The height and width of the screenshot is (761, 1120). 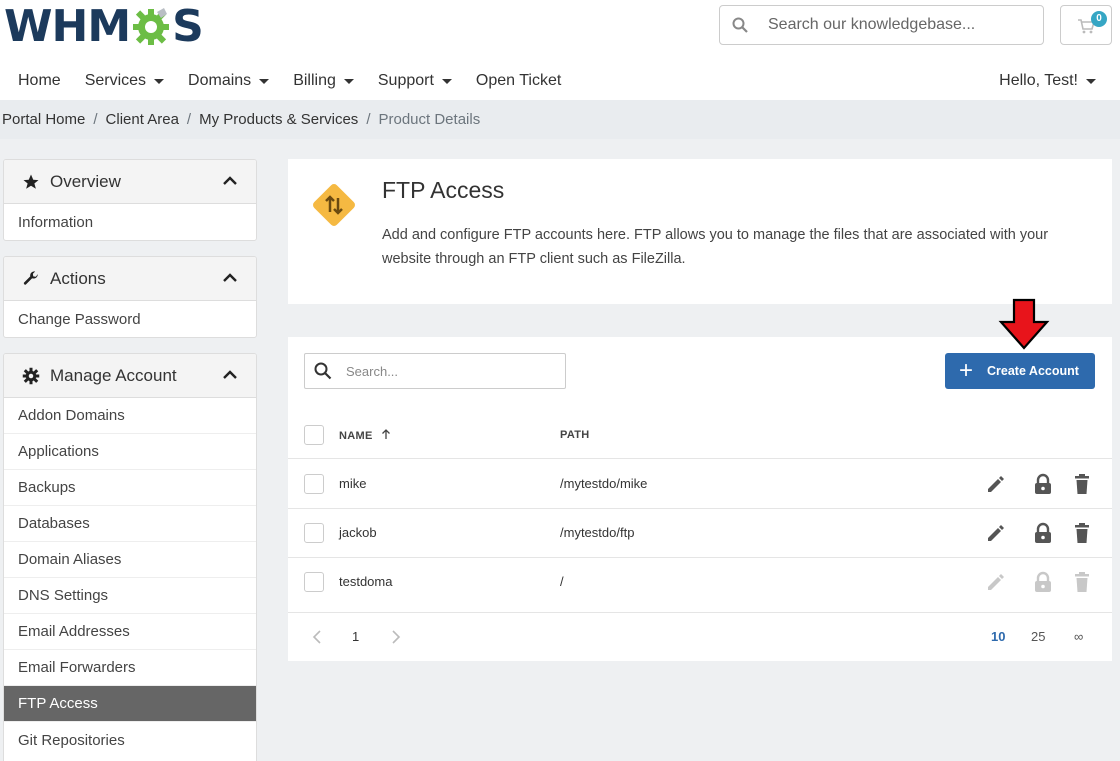 What do you see at coordinates (903, 25) in the screenshot?
I see `knowledgebase-search-input` at bounding box center [903, 25].